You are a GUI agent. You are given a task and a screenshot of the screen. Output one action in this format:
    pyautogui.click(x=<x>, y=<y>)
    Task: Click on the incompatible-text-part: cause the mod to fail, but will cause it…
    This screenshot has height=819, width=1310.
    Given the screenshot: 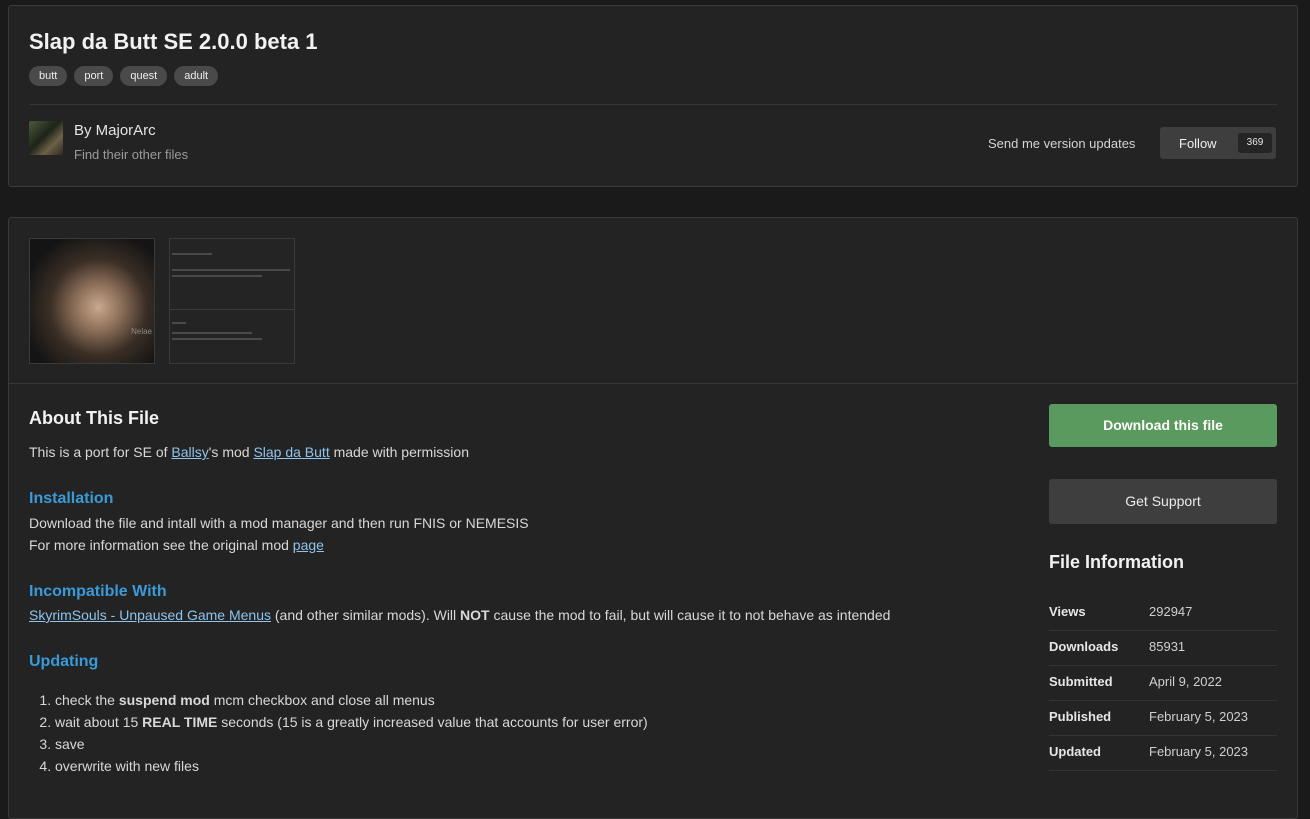 What is the action you would take?
    pyautogui.click(x=690, y=615)
    